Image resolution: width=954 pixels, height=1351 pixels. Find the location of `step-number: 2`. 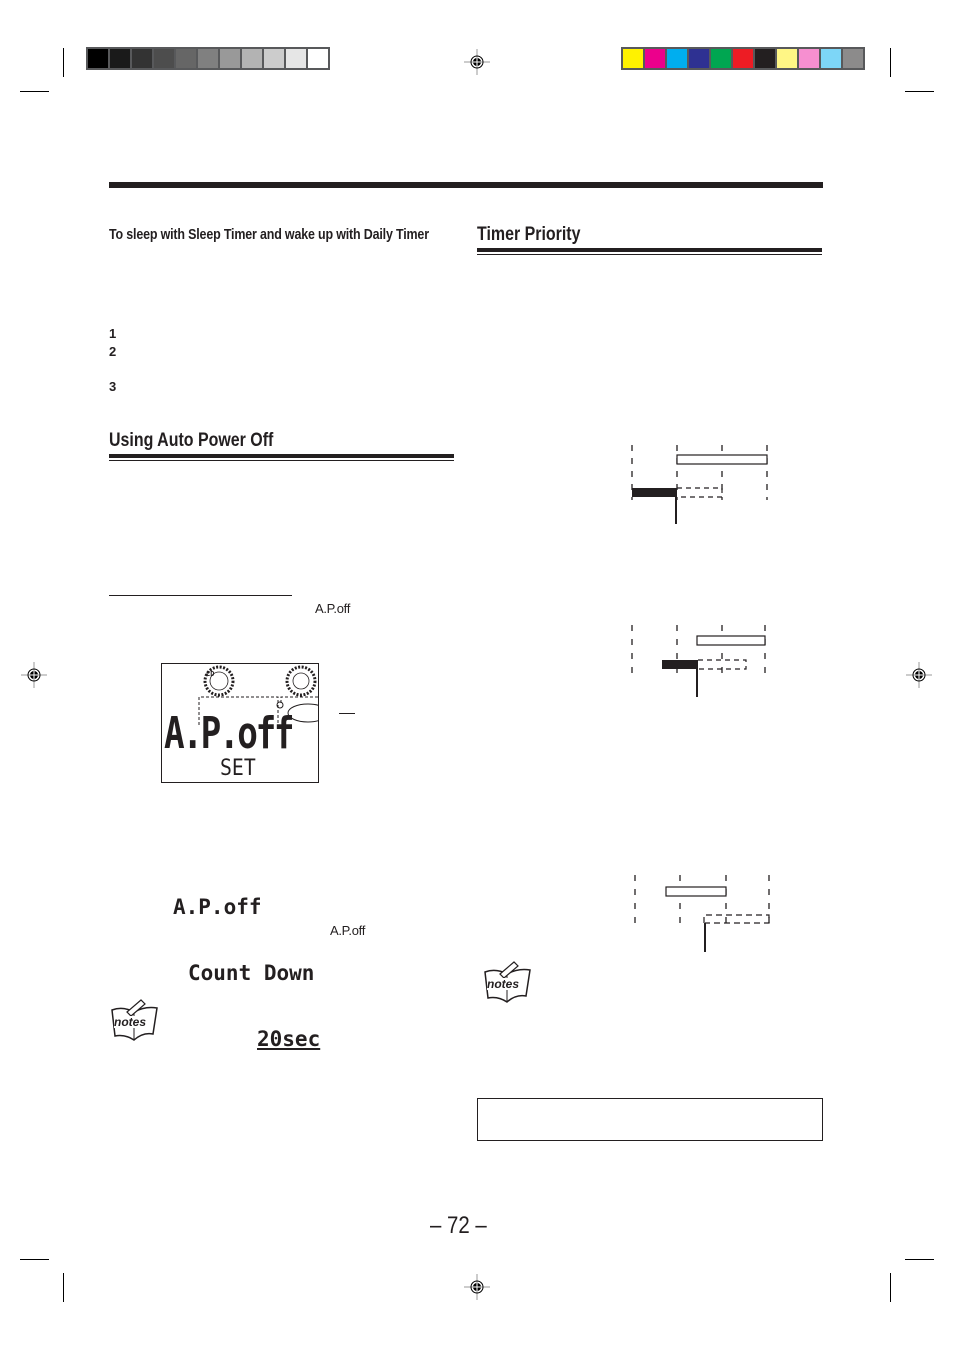

step-number: 2 is located at coordinates (113, 351).